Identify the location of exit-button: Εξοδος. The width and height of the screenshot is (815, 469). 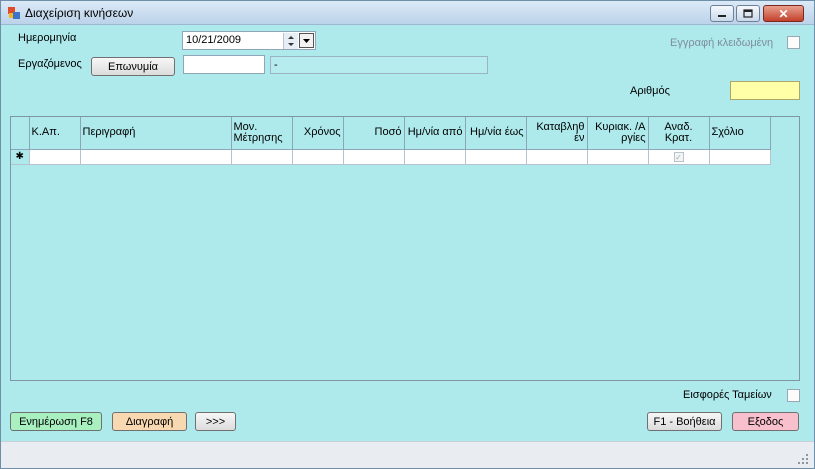
(765, 421).